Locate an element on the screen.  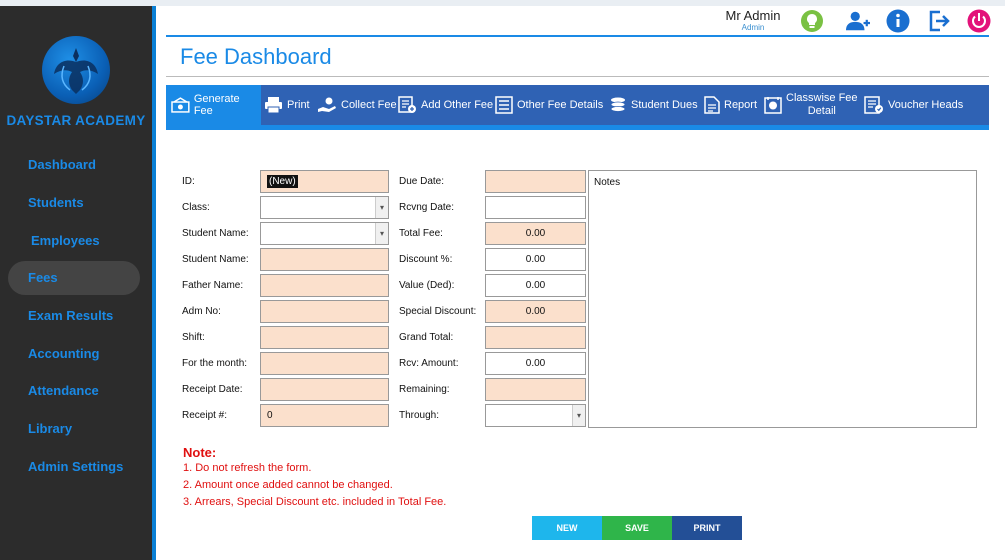
class-select: ▾ is located at coordinates (324, 207).